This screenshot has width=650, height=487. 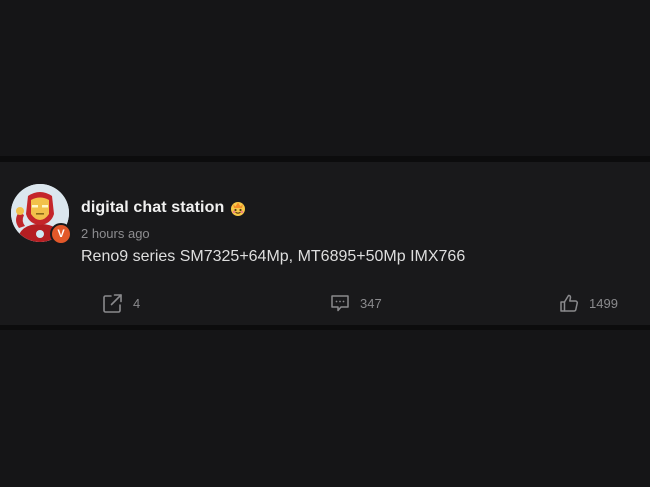 I want to click on share-button: 4, so click(x=121, y=303).